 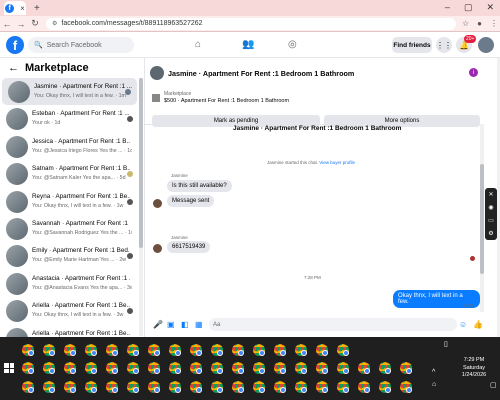 I want to click on phone-link-icon: ▯, so click(x=446, y=344).